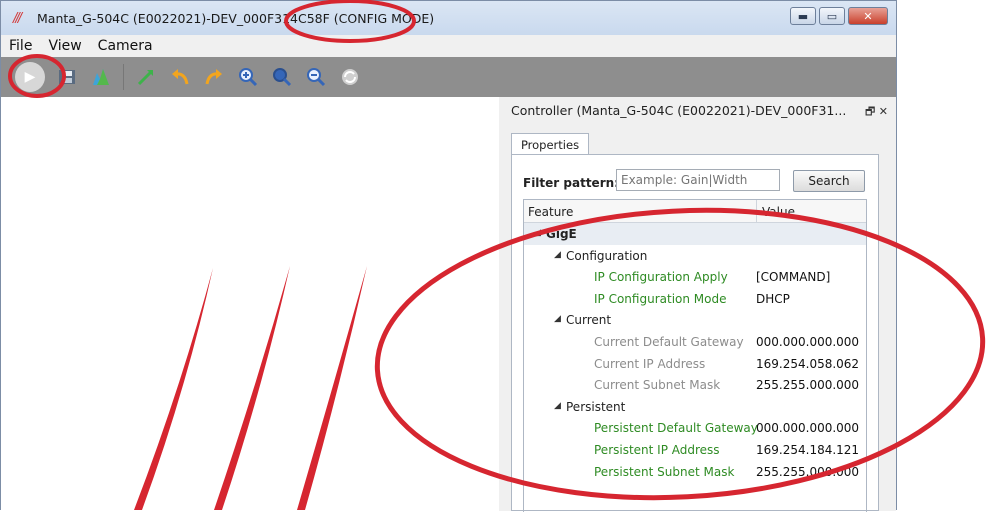 This screenshot has height=512, width=989. Describe the element at coordinates (695, 256) in the screenshot. I see `tree-row: ◢ Configuration` at that location.